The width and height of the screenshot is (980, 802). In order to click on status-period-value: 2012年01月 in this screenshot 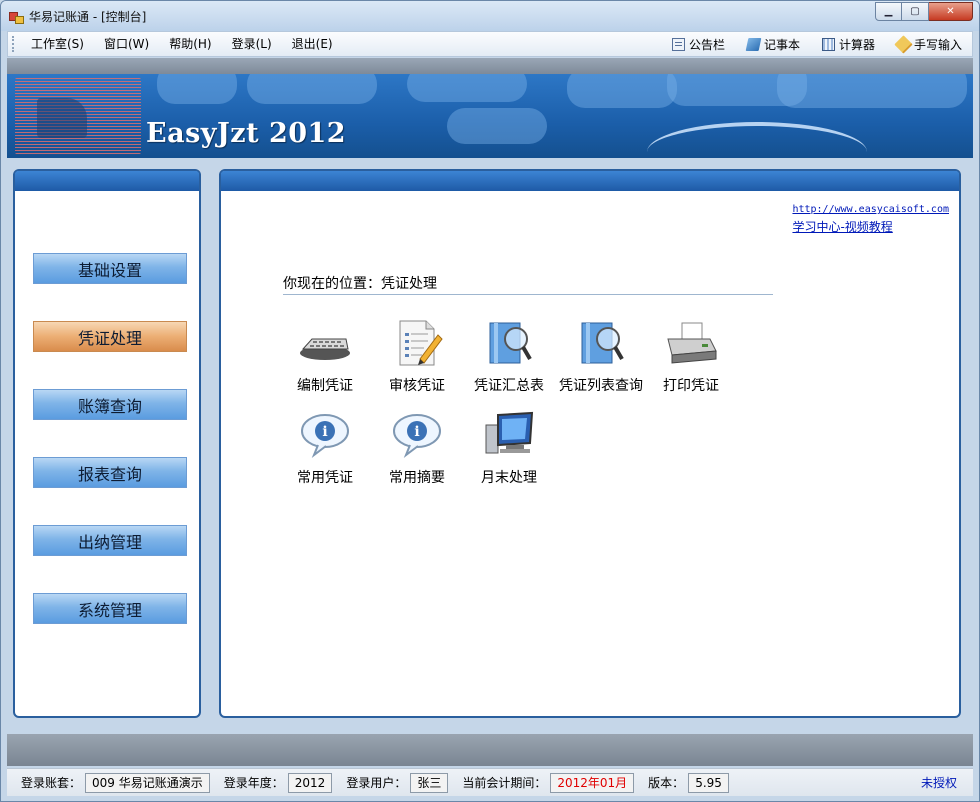, I will do `click(592, 782)`.